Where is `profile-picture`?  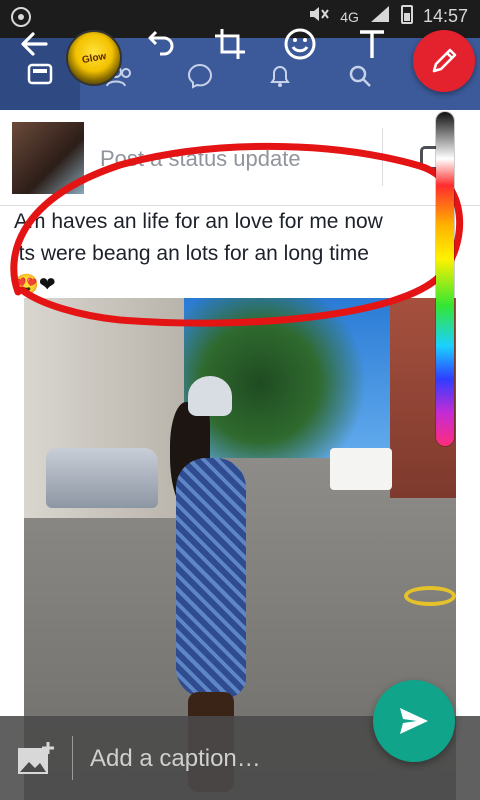 profile-picture is located at coordinates (48, 158).